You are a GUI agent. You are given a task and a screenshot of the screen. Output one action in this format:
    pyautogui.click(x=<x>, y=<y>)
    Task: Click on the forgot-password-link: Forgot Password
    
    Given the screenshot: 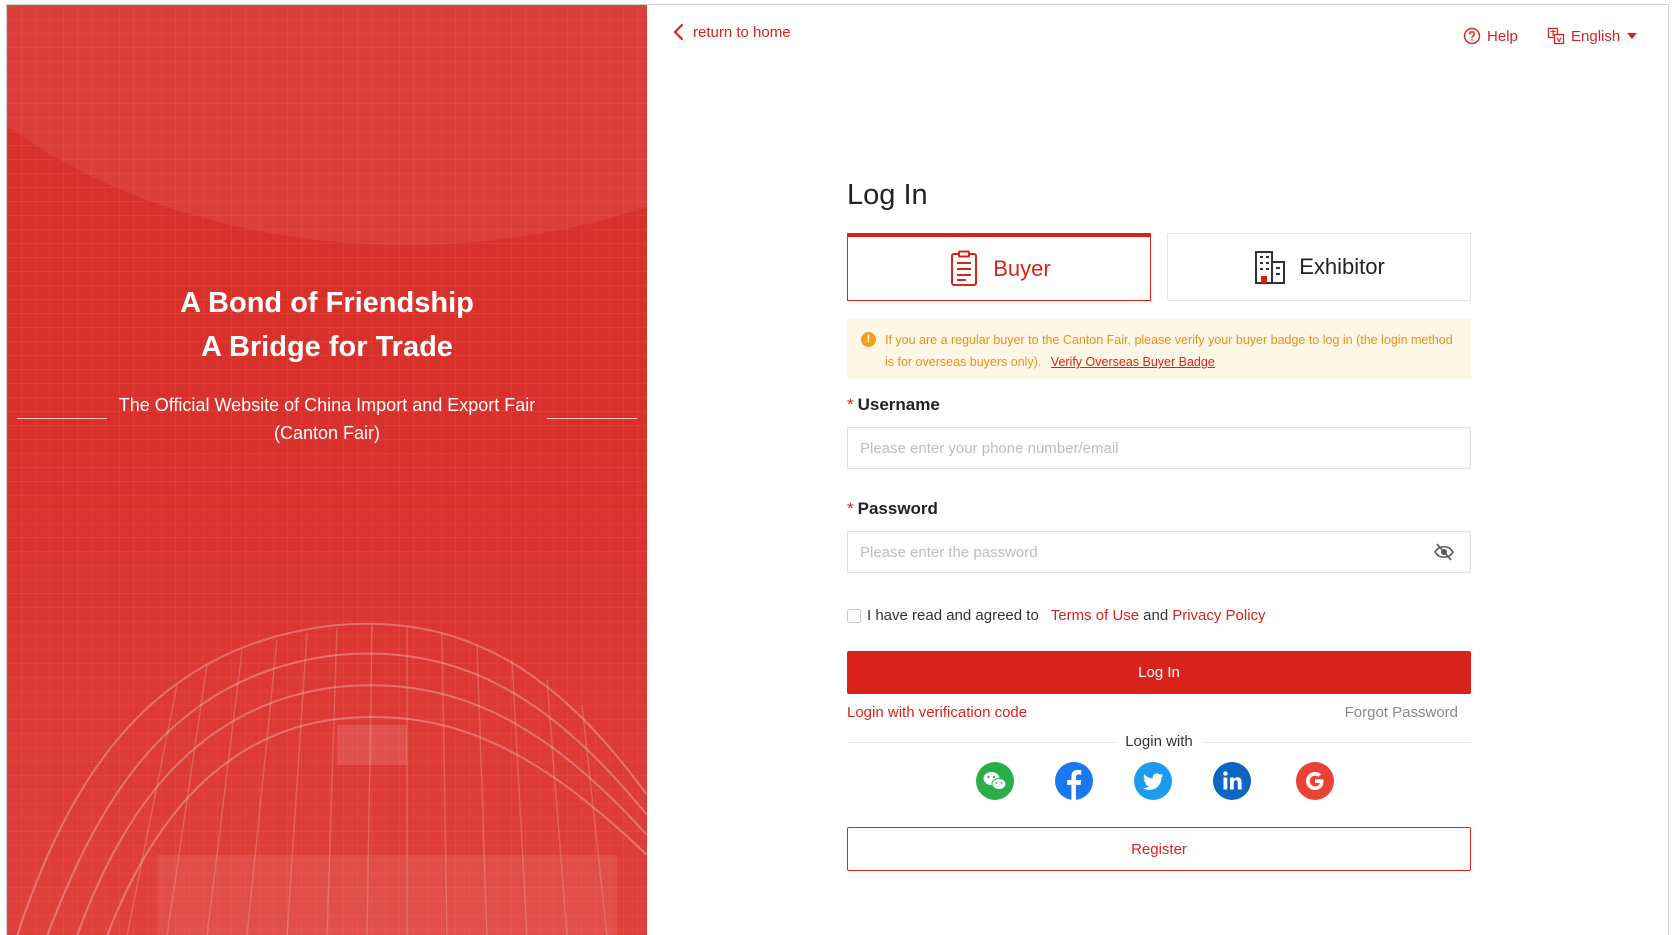 What is the action you would take?
    pyautogui.click(x=1401, y=712)
    